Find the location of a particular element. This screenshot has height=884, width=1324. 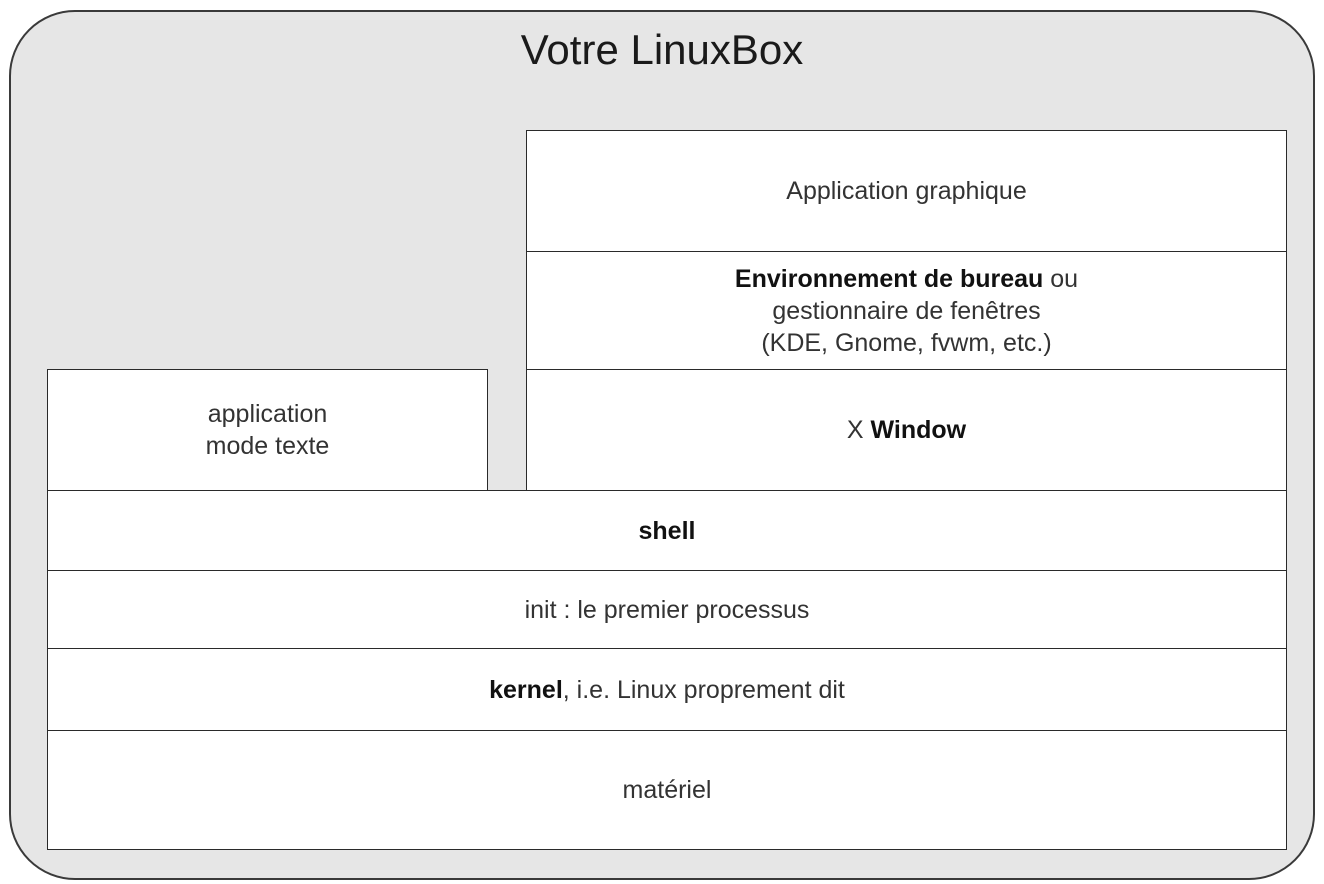

materiel-label: matériel is located at coordinates (667, 790).